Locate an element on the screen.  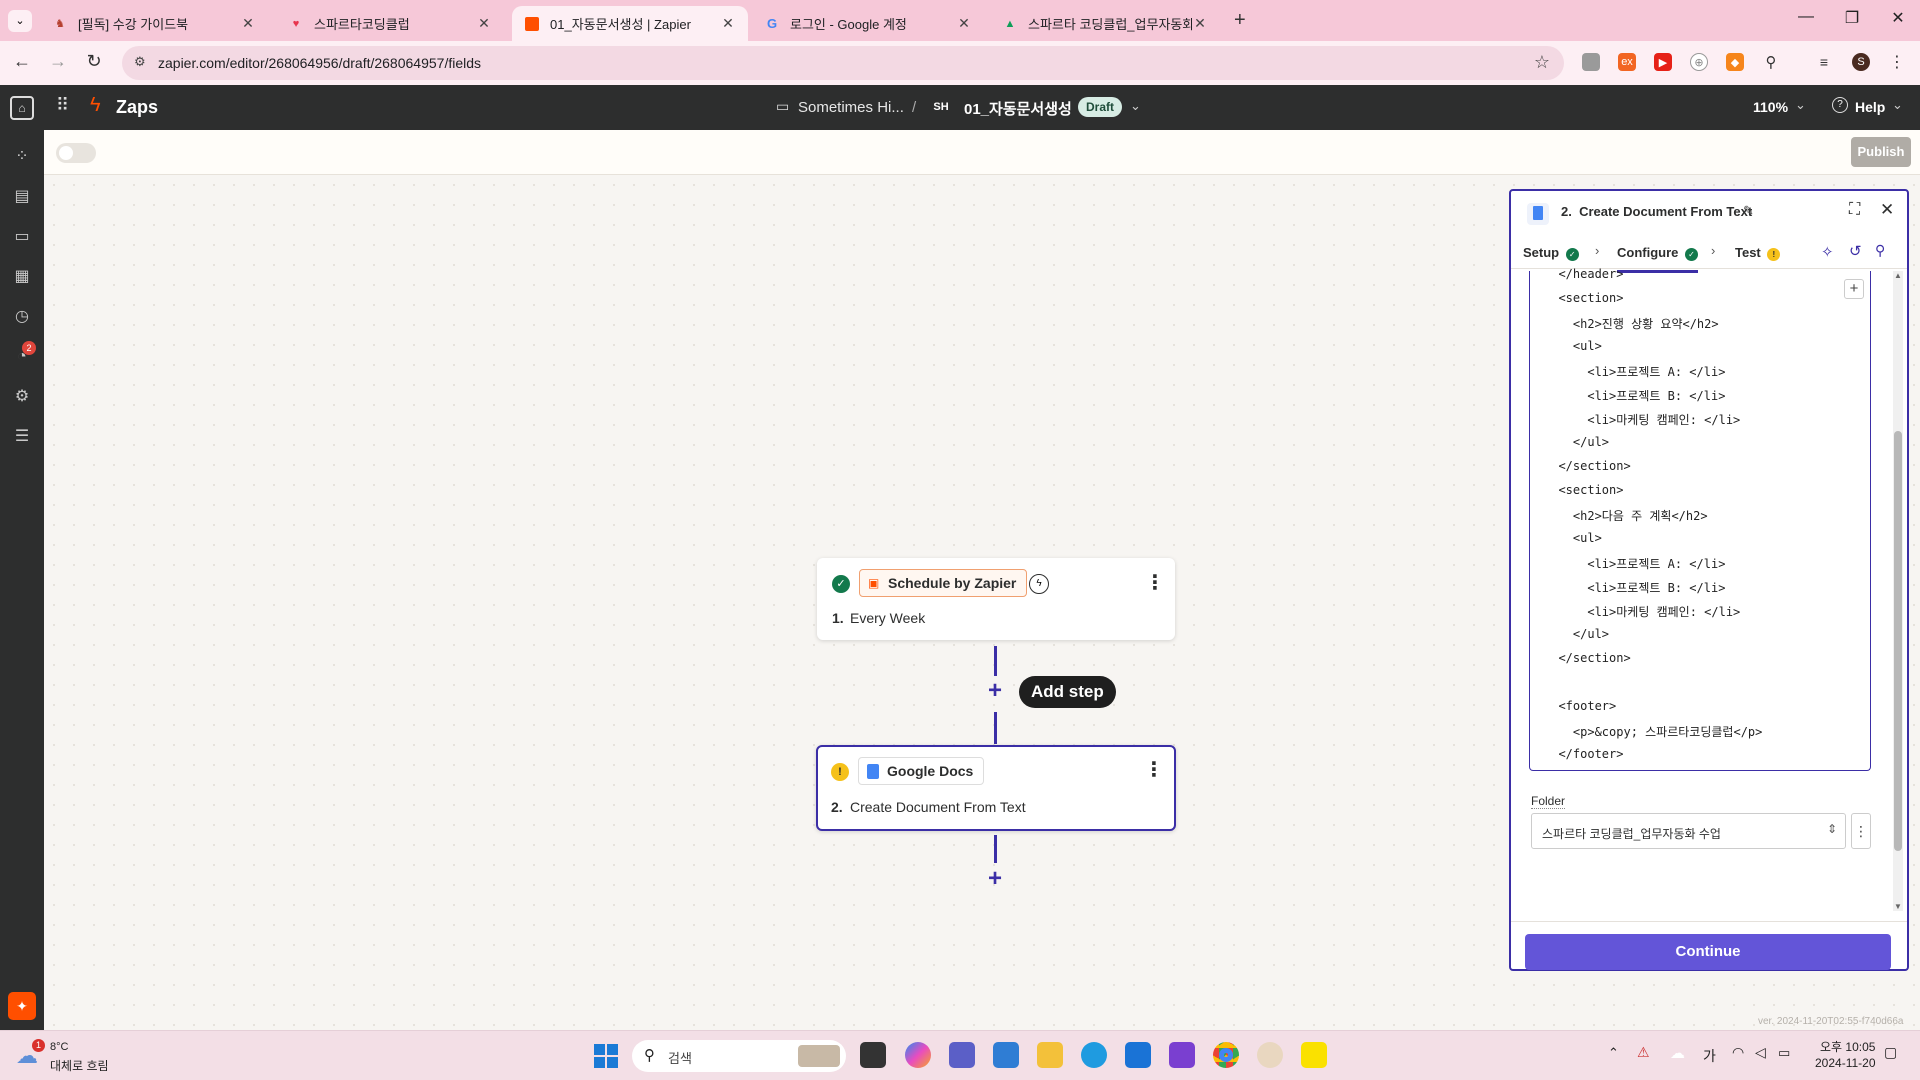
new-tab-icon: + is located at coordinates (1240, 20).